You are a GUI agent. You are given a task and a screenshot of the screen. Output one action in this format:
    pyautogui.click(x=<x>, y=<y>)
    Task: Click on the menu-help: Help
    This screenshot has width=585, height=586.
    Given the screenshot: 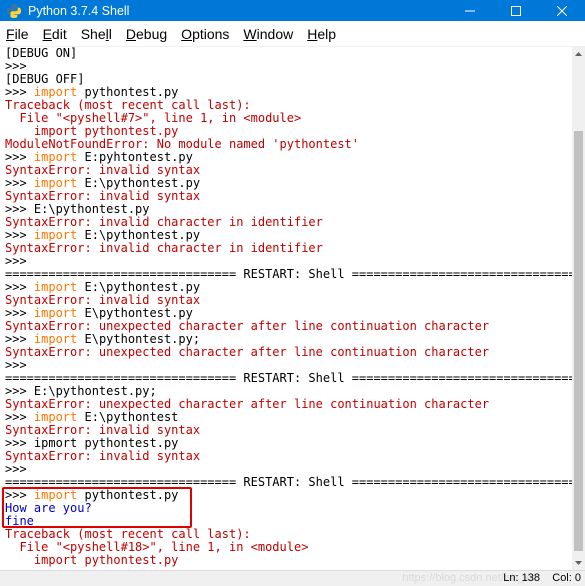 What is the action you would take?
    pyautogui.click(x=321, y=34)
    